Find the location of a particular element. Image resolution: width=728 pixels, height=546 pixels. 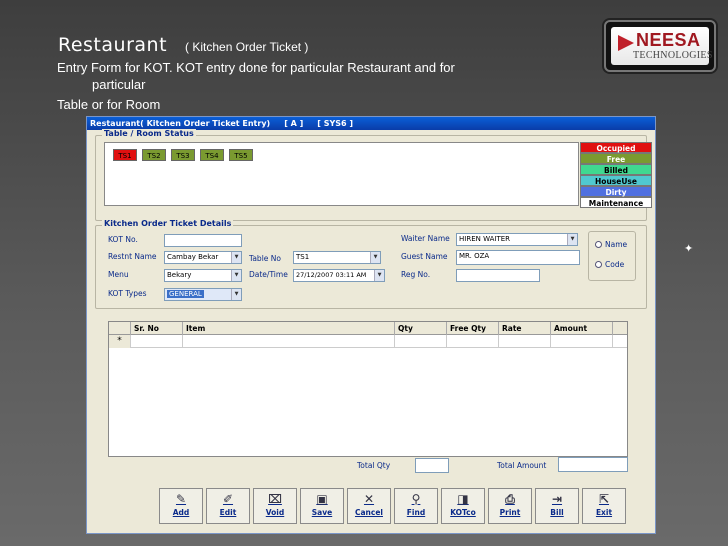

logo-plate: NEESA TECHNOLOGIES is located at coordinates (661, 46).